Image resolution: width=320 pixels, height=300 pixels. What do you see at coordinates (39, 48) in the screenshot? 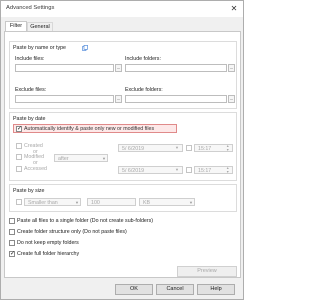
I see `paste-by-name-heading: Paste by name or type` at bounding box center [39, 48].